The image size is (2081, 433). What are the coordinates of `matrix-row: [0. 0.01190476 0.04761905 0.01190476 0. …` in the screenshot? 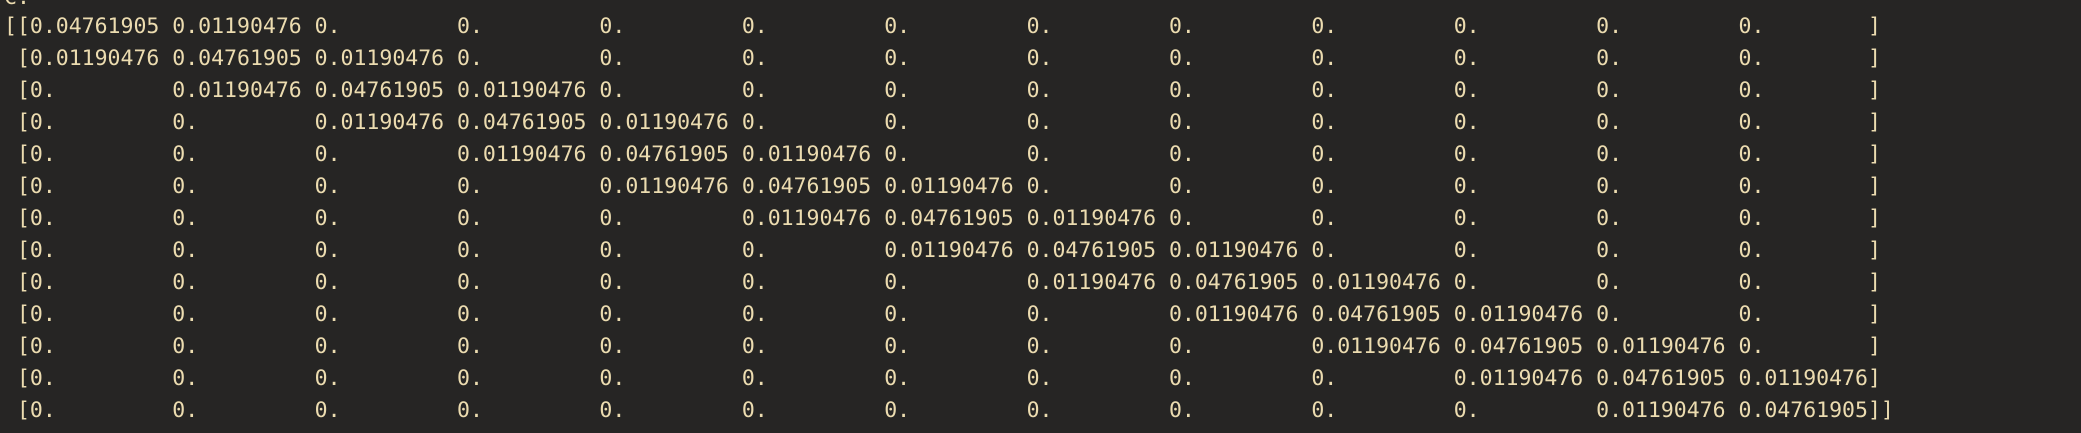 It's located at (942, 90).